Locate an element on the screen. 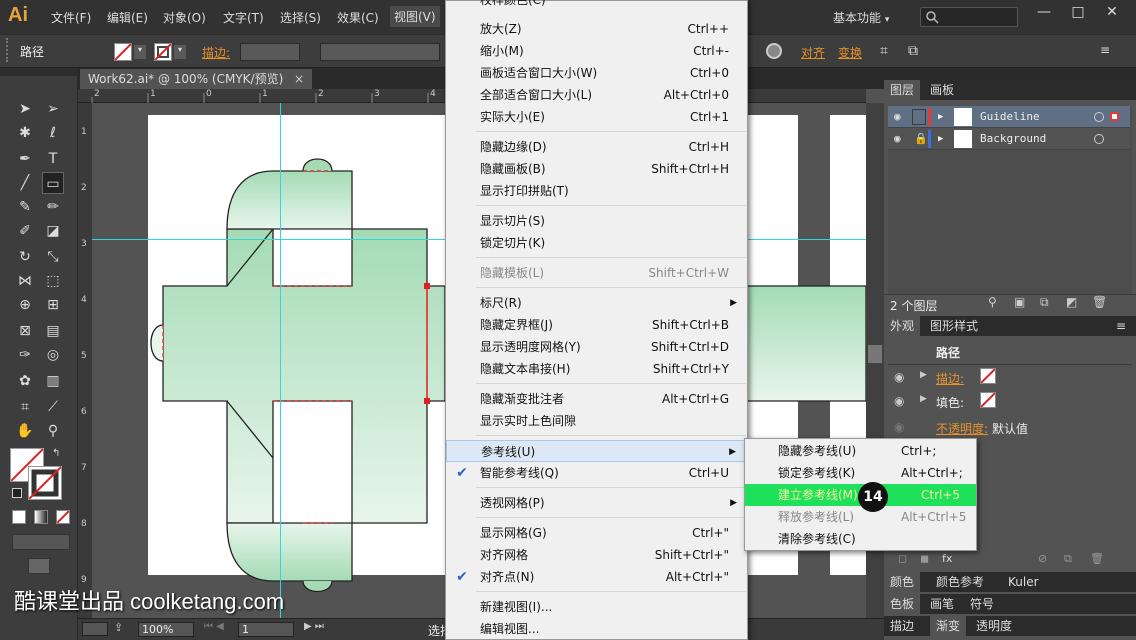 The image size is (1136, 640). menu-item-show-print-tiling: 显示打印拼贴(T) is located at coordinates (596, 191).